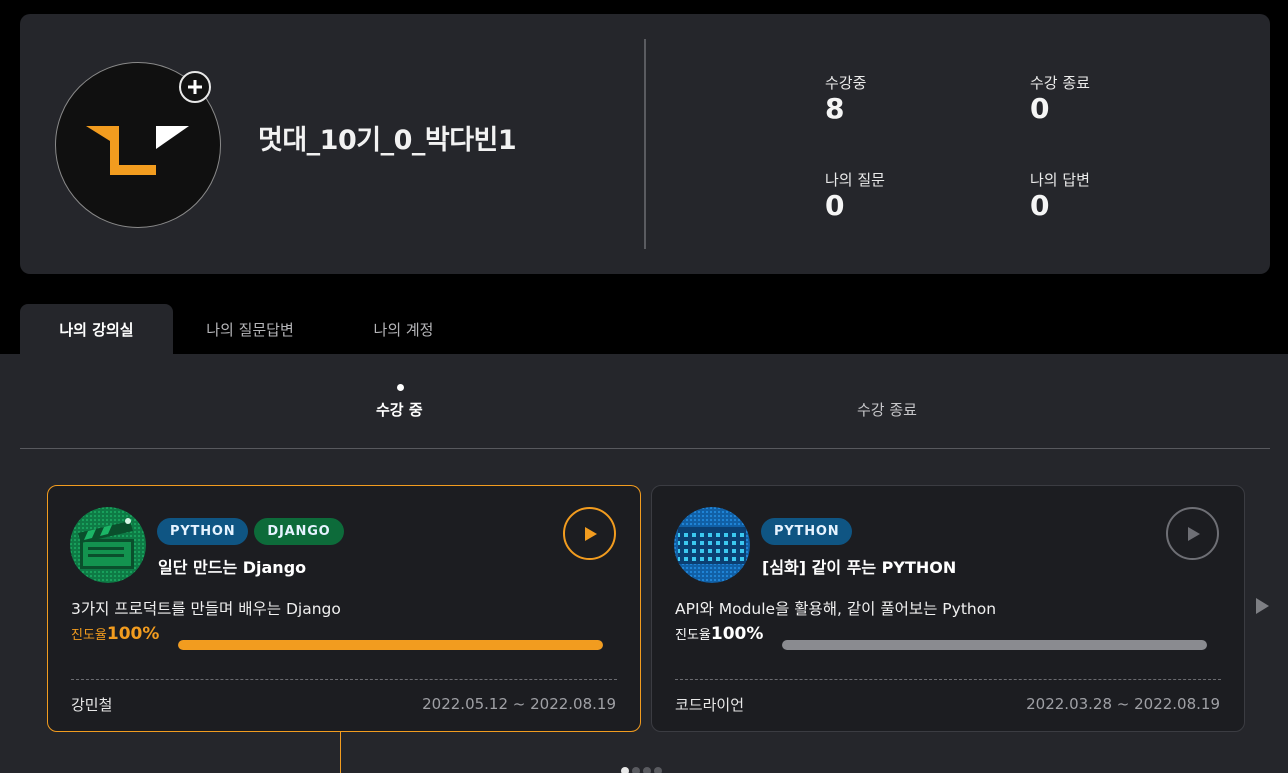 Image resolution: width=1288 pixels, height=773 pixels. What do you see at coordinates (299, 531) in the screenshot?
I see `tag-django: DJANGO` at bounding box center [299, 531].